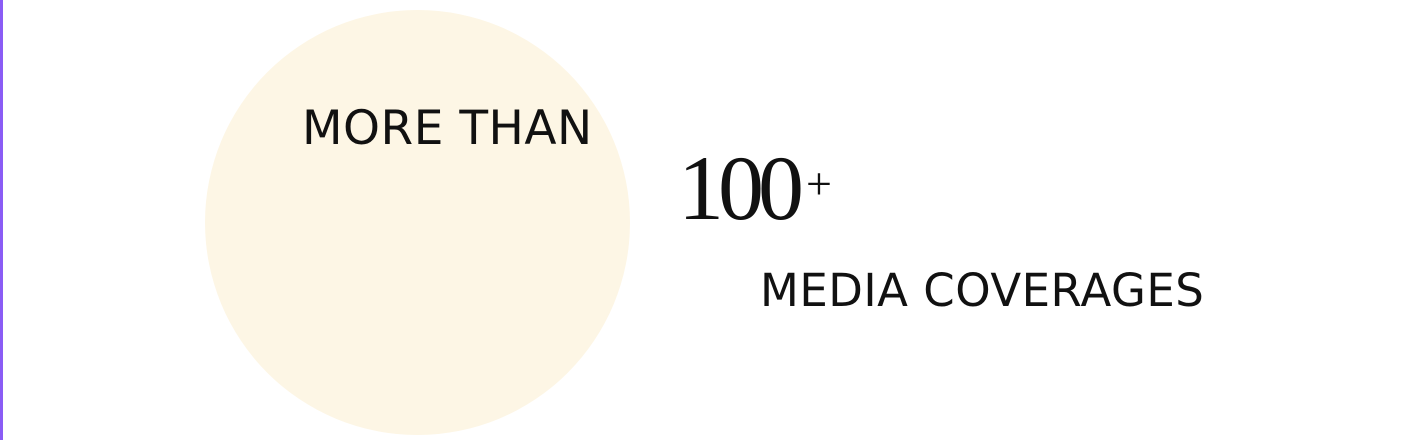 This screenshot has height=440, width=1428. Describe the element at coordinates (819, 183) in the screenshot. I see `stat-suffix: +` at that location.